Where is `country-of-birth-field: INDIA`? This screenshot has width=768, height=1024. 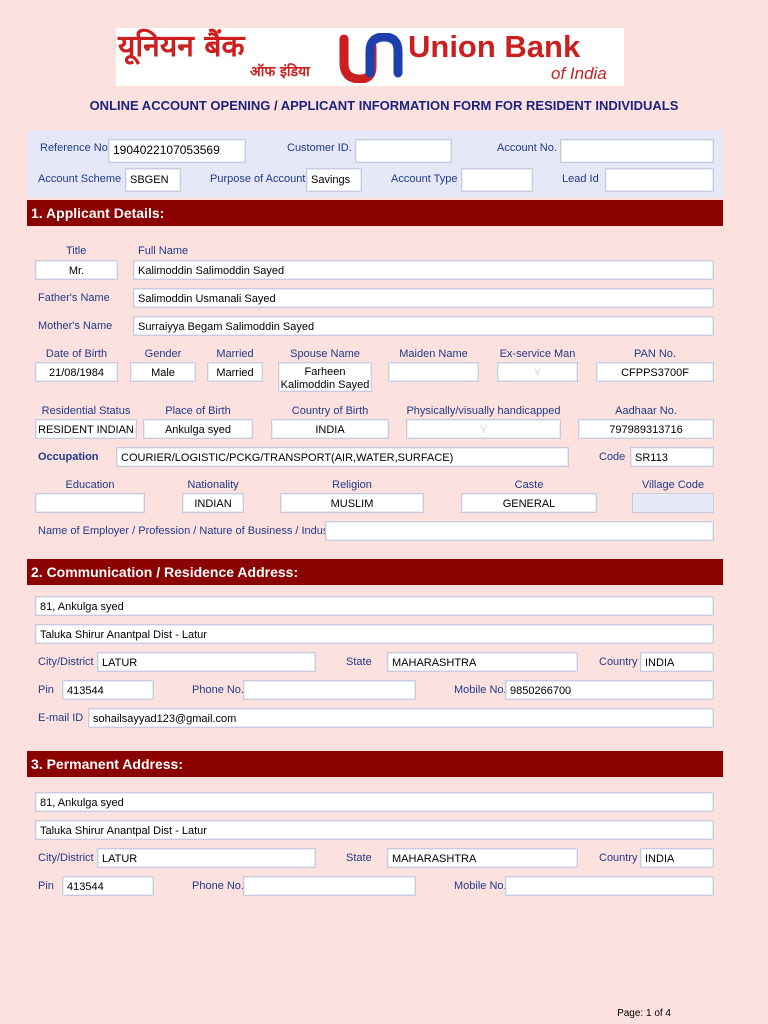 country-of-birth-field: INDIA is located at coordinates (330, 429).